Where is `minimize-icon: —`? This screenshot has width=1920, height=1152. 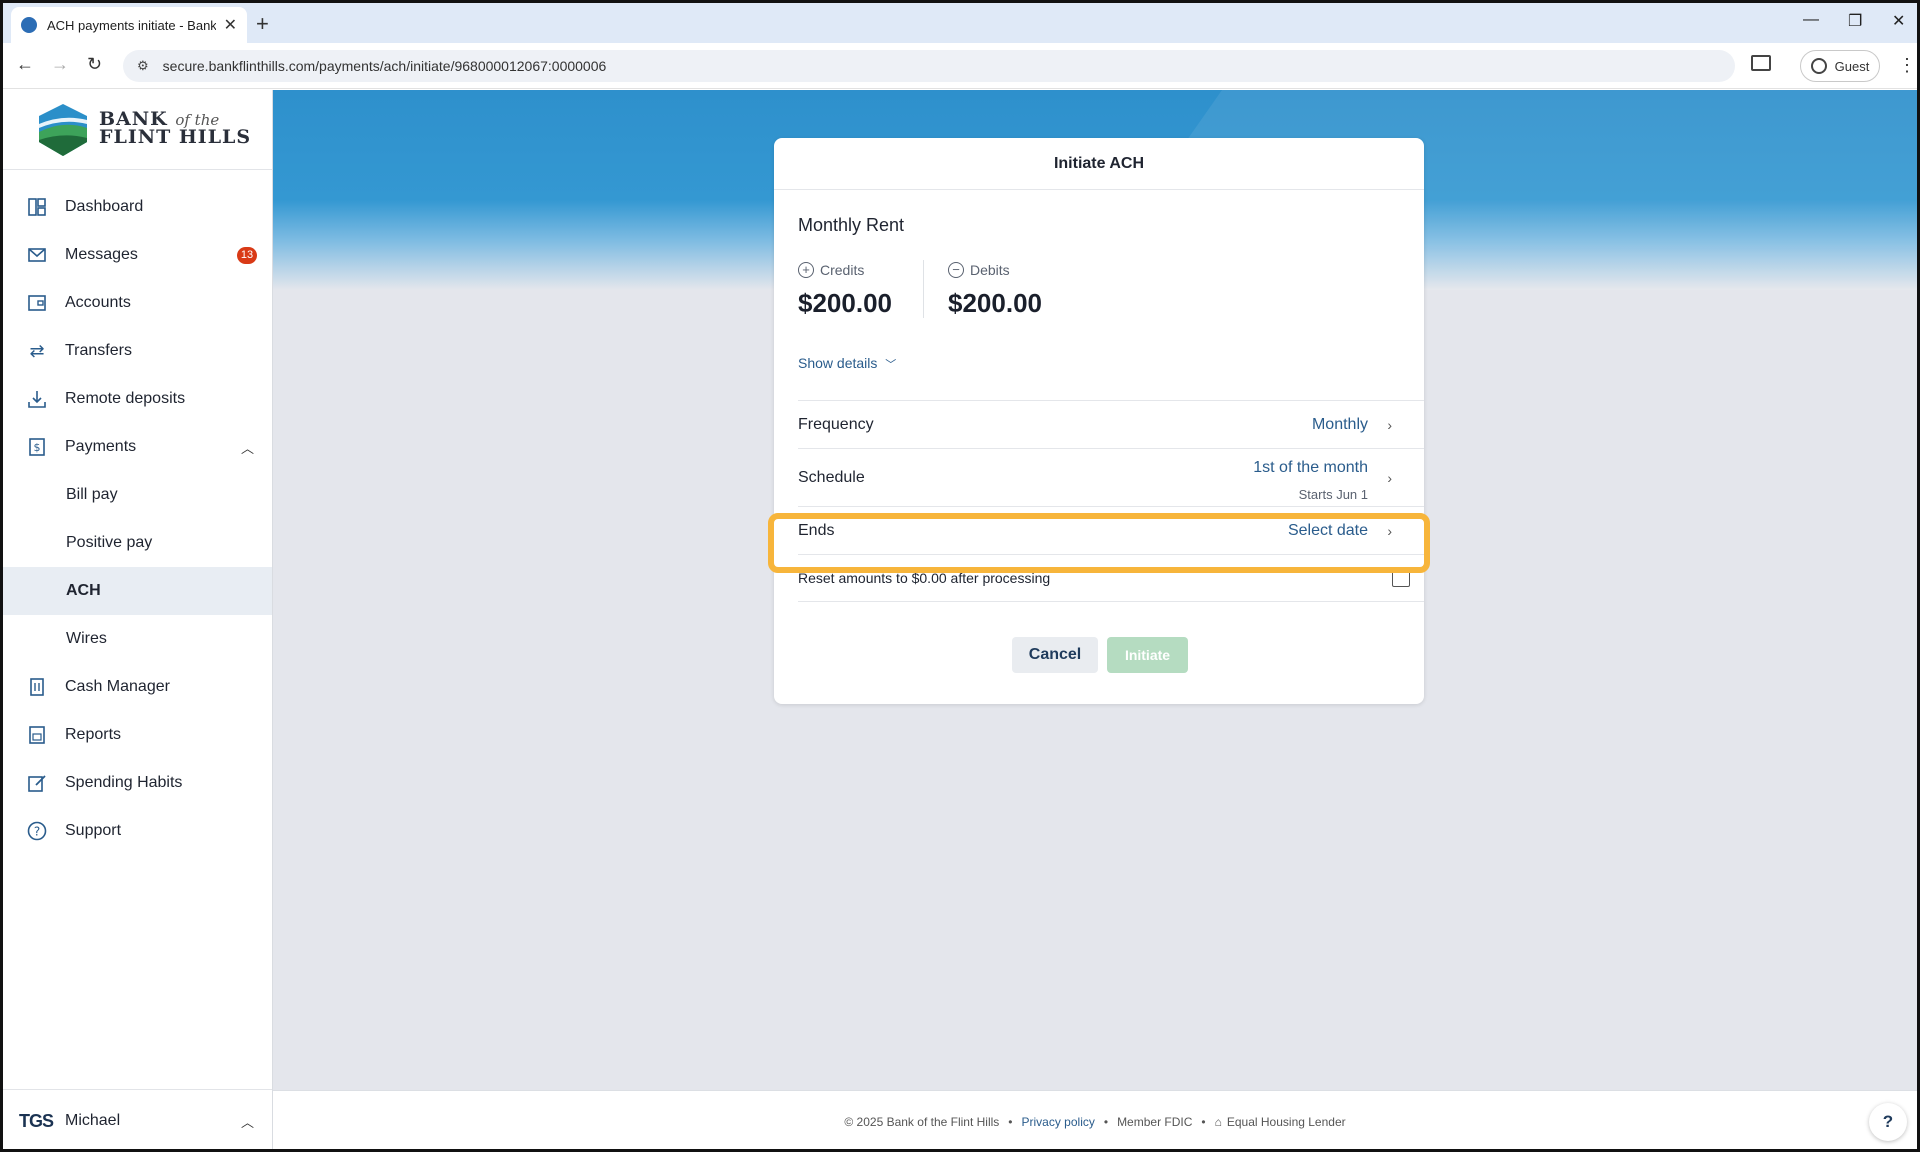
minimize-icon: — is located at coordinates (1811, 20).